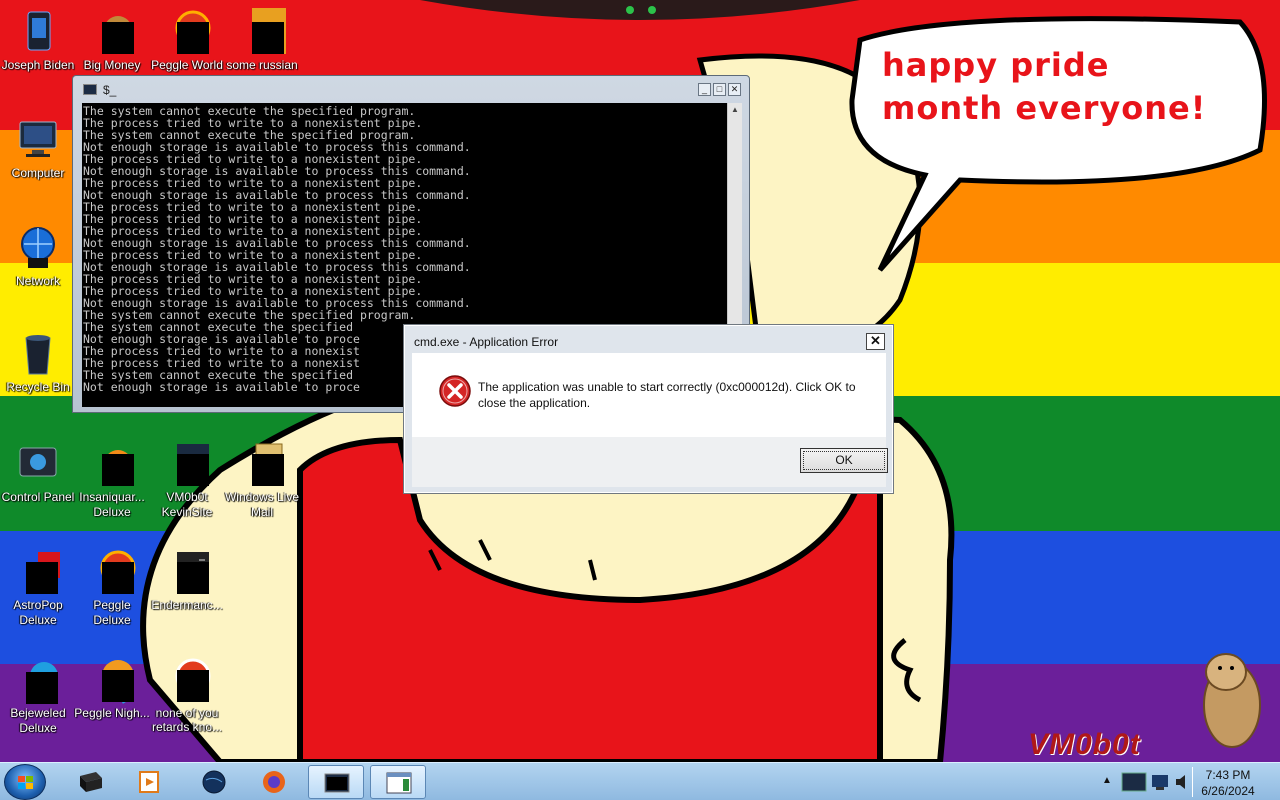 Image resolution: width=1280 pixels, height=800 pixels. I want to click on endermanch-icon, so click(187, 572).